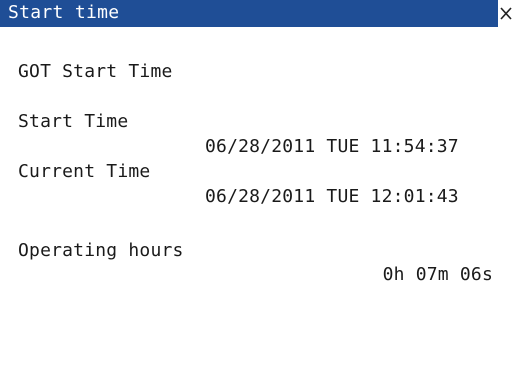 Image resolution: width=513 pixels, height=387 pixels. Describe the element at coordinates (95, 71) in the screenshot. I see `got-start-time-heading: GOT Start Time` at that location.